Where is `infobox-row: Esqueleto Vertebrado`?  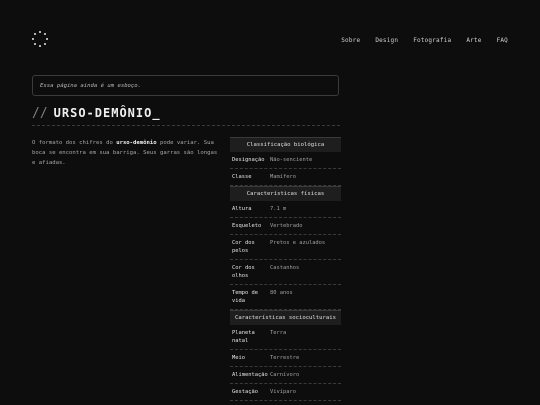
infobox-row: Esqueleto Vertebrado is located at coordinates (285, 226).